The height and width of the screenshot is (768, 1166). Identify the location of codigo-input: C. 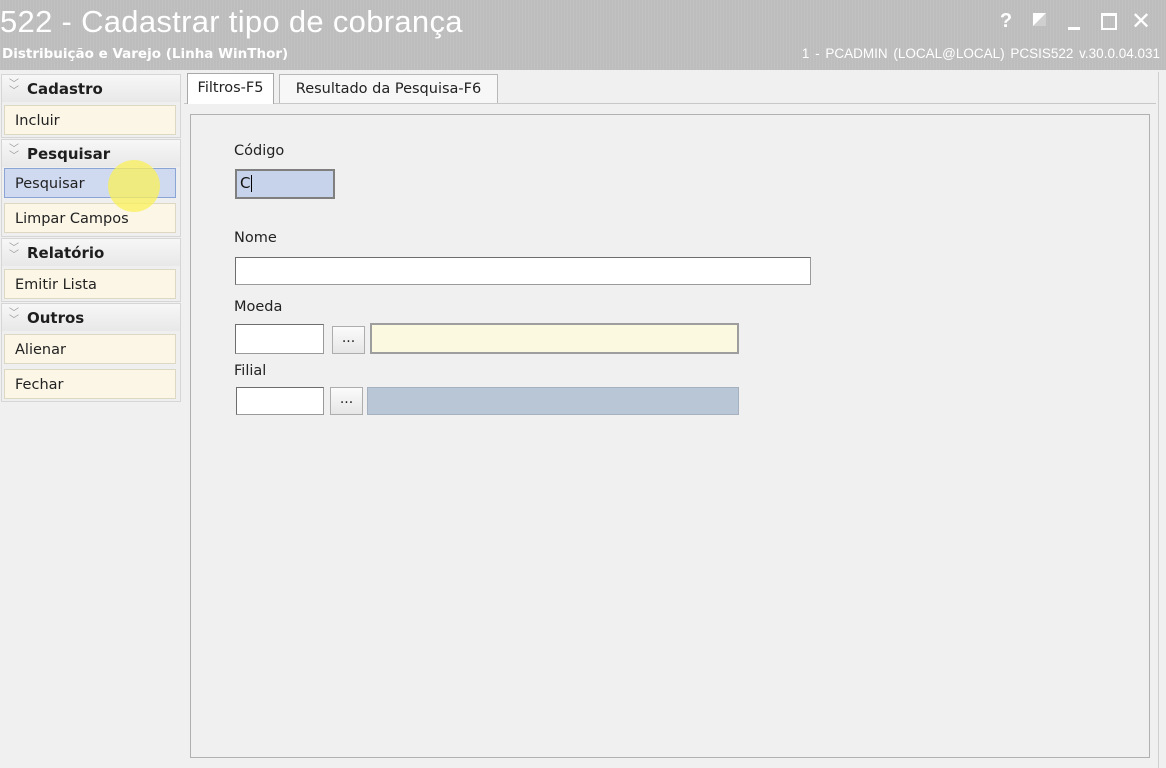
(285, 184).